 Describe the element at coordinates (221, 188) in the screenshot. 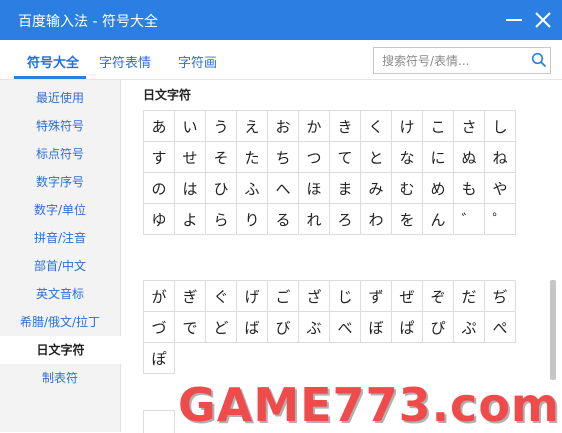

I see `symbol-cell: ひ` at that location.